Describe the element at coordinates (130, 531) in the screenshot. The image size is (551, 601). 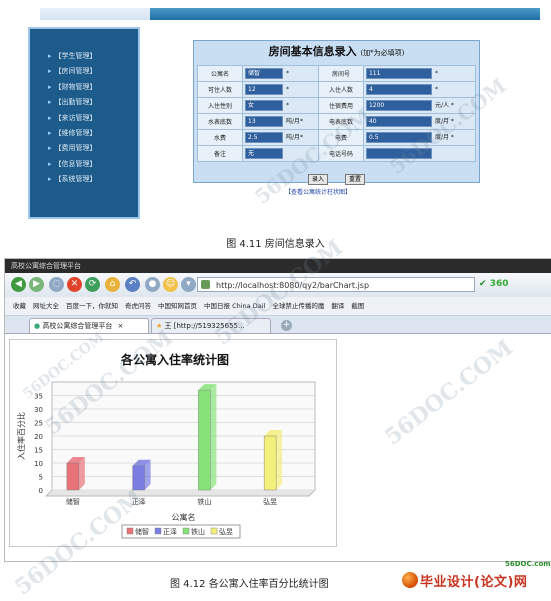
I see `legend-swatch` at that location.